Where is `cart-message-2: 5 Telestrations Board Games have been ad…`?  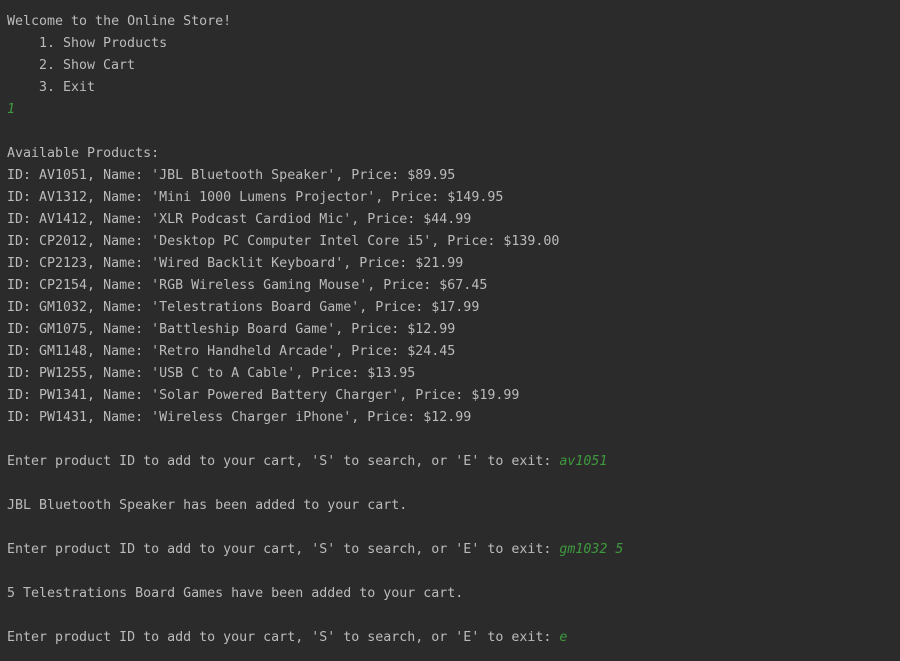
cart-message-2: 5 Telestrations Board Games have been ad… is located at coordinates (235, 593).